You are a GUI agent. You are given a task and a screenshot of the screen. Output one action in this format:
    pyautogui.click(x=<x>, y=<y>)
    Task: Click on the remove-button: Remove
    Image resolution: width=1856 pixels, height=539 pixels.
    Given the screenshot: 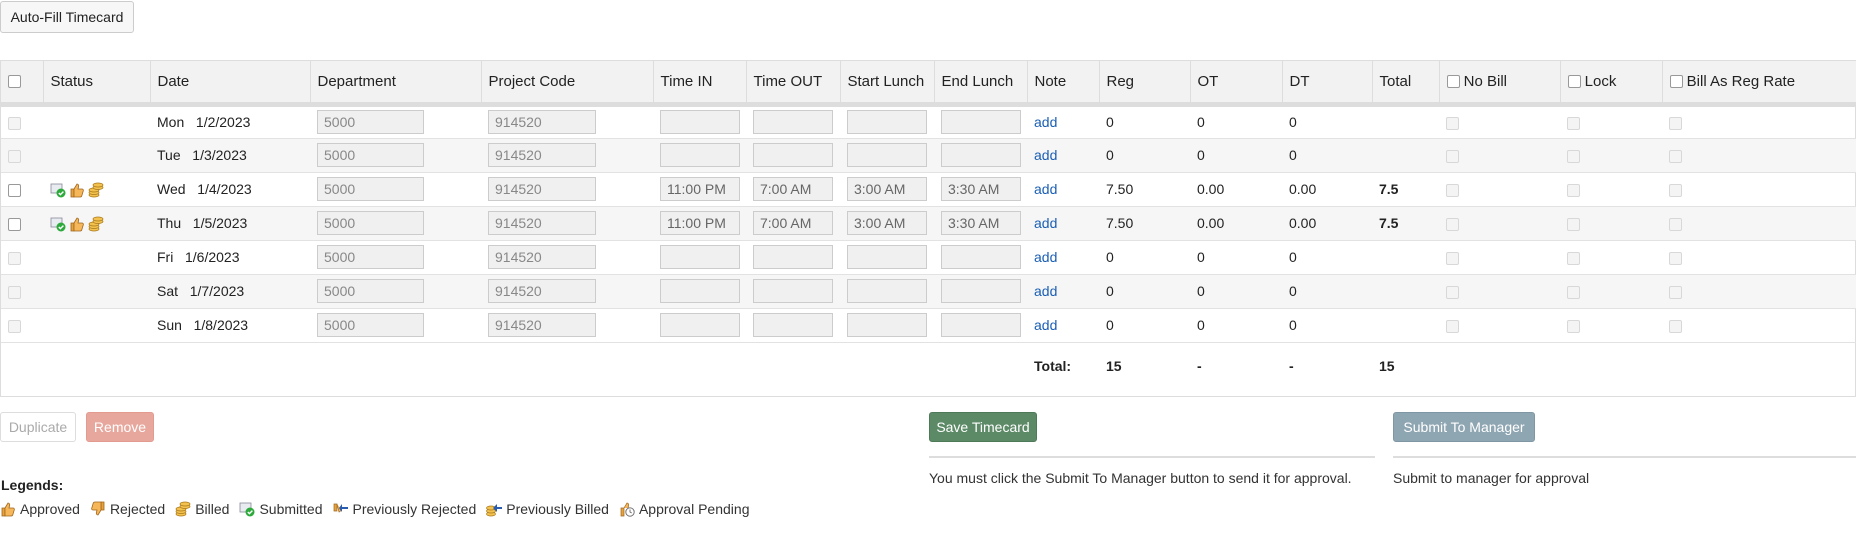 What is the action you would take?
    pyautogui.click(x=120, y=427)
    